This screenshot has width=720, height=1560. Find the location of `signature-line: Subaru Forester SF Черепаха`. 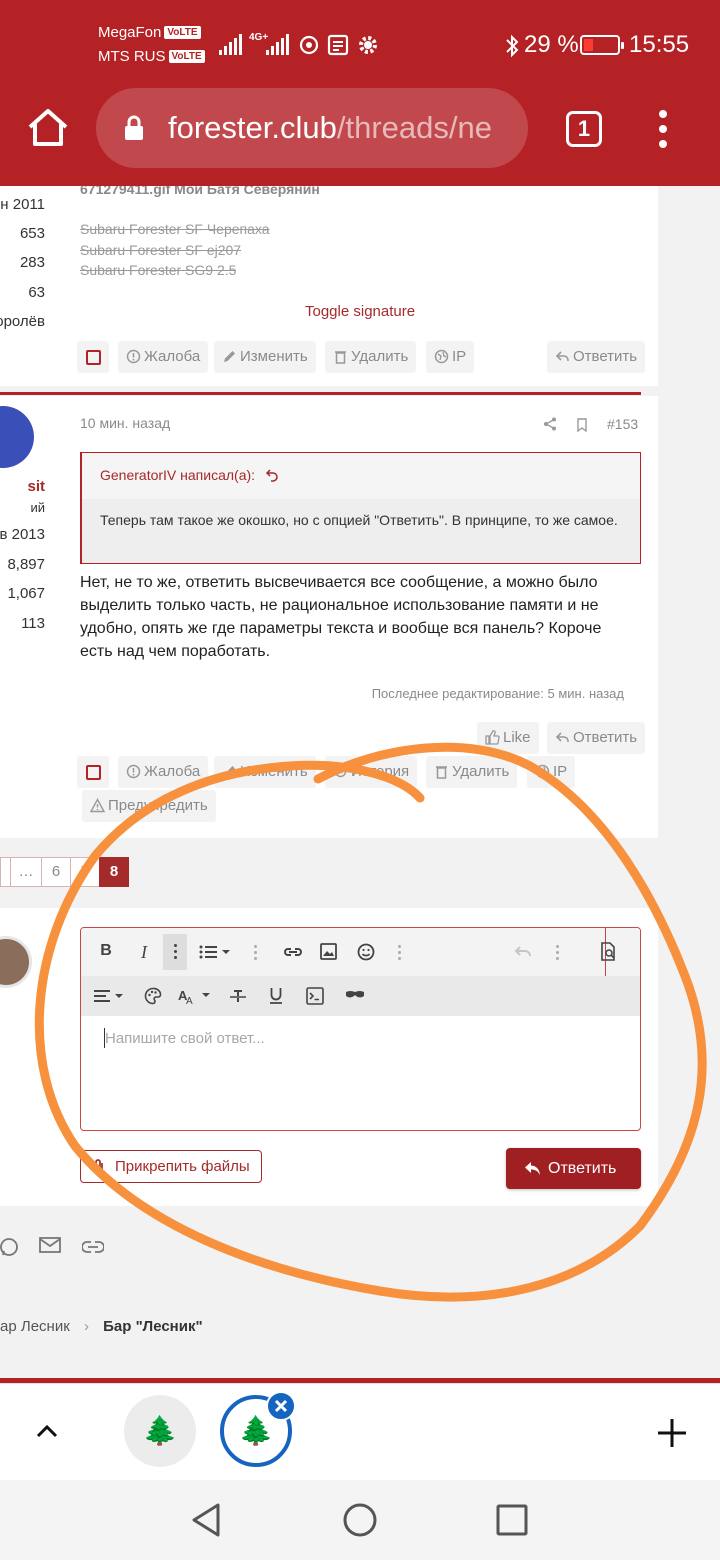

signature-line: Subaru Forester SF Черепаха is located at coordinates (175, 229).